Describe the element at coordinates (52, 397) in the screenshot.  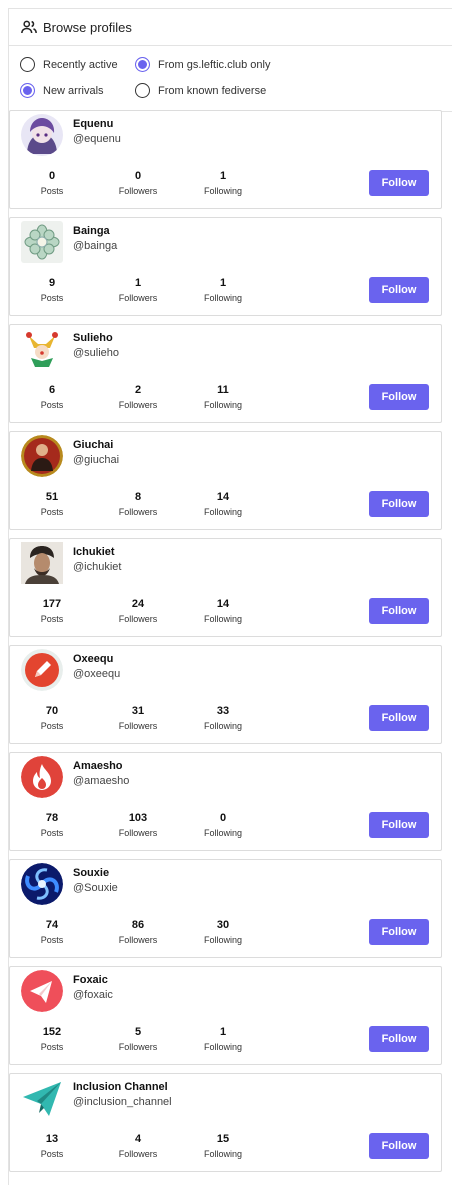
I see `posts-stat: 6 Posts` at that location.